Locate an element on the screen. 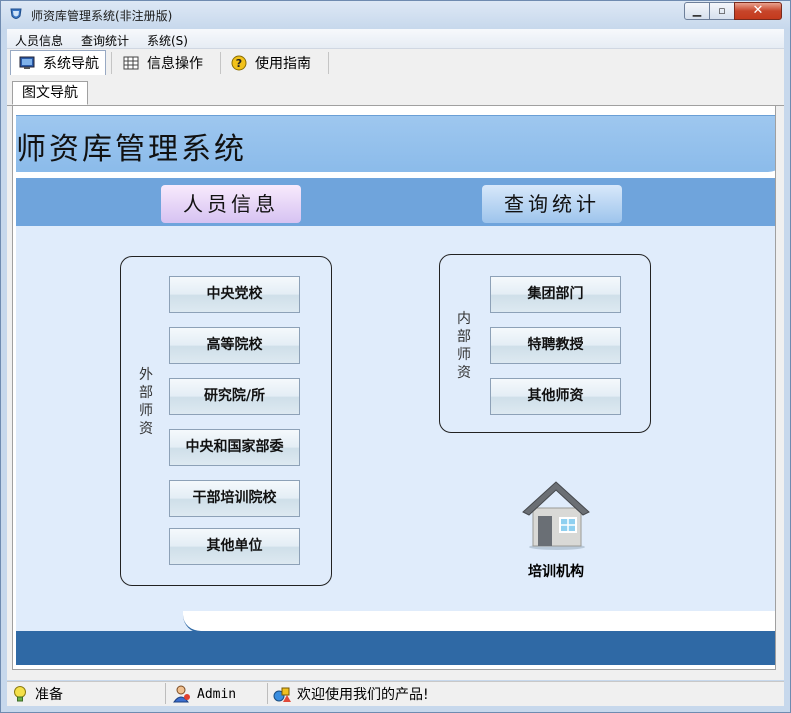 The width and height of the screenshot is (791, 713). house-icon is located at coordinates (556, 513).